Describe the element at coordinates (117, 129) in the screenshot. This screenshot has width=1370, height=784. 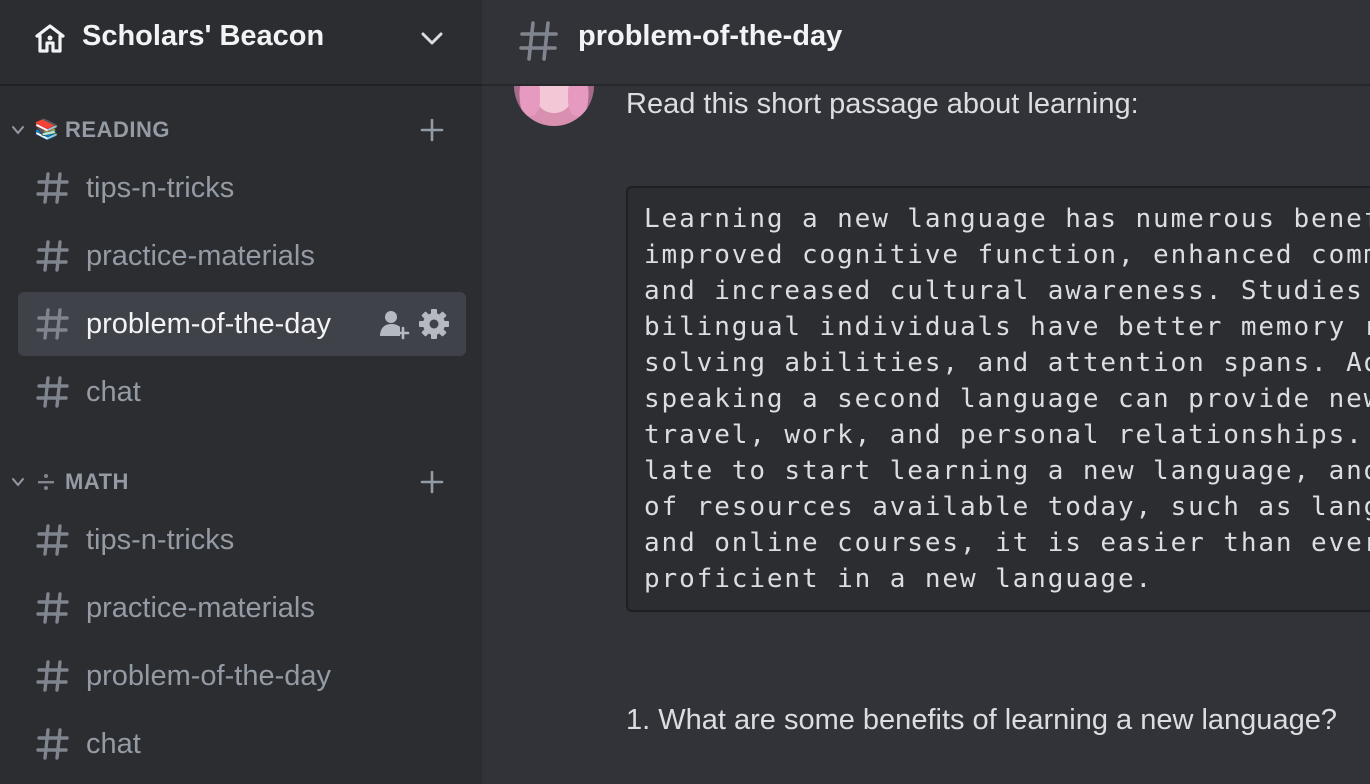
I see `category-label: READING` at that location.